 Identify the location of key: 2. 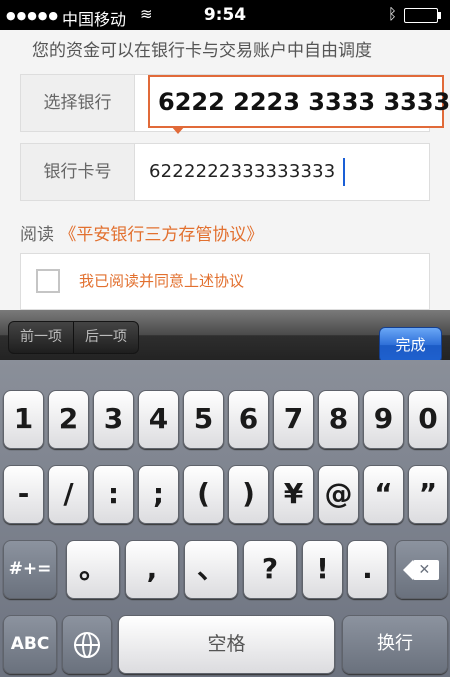
(68, 419).